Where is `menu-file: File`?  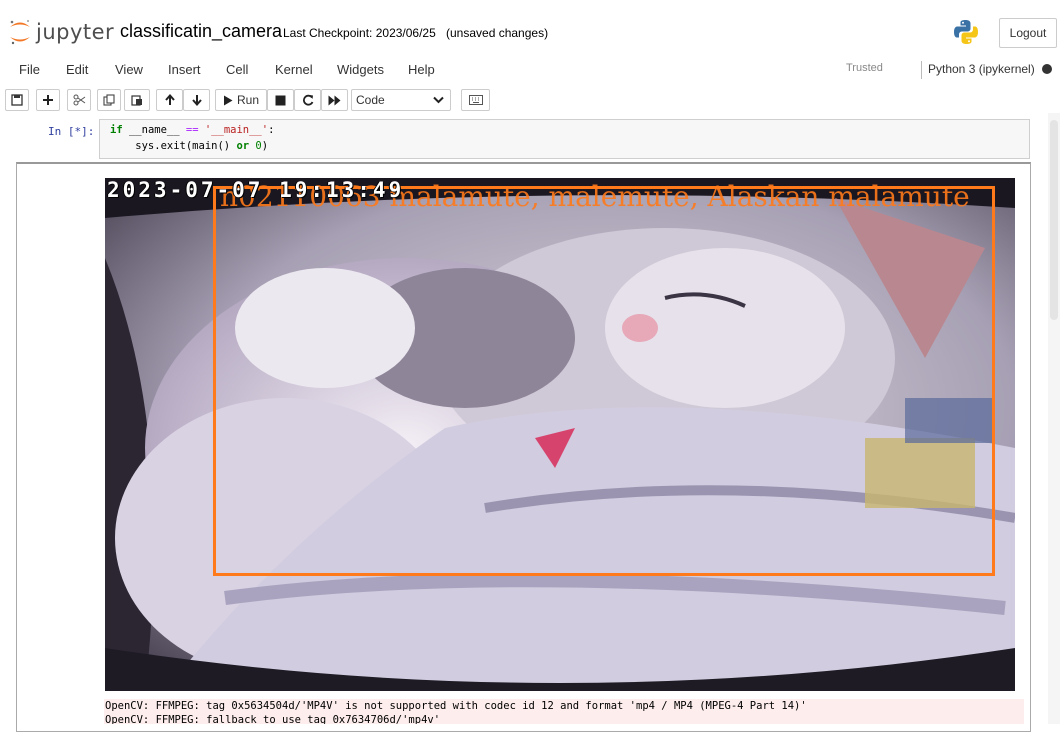 menu-file: File is located at coordinates (29, 69).